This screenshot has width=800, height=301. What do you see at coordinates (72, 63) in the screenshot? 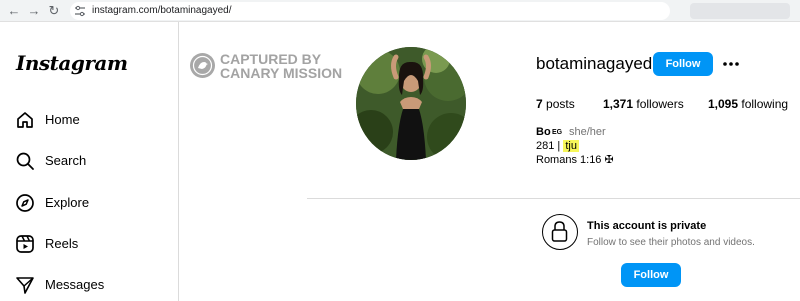
I see `instagram-logo: Instagram` at bounding box center [72, 63].